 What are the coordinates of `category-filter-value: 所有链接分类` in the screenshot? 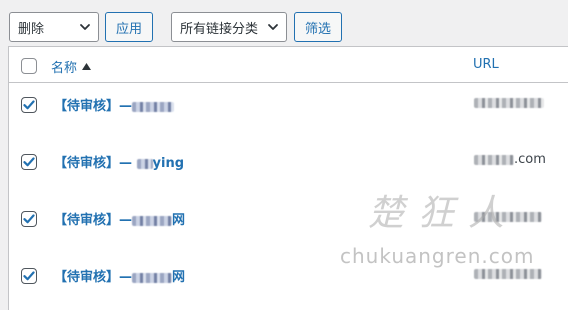 It's located at (219, 29).